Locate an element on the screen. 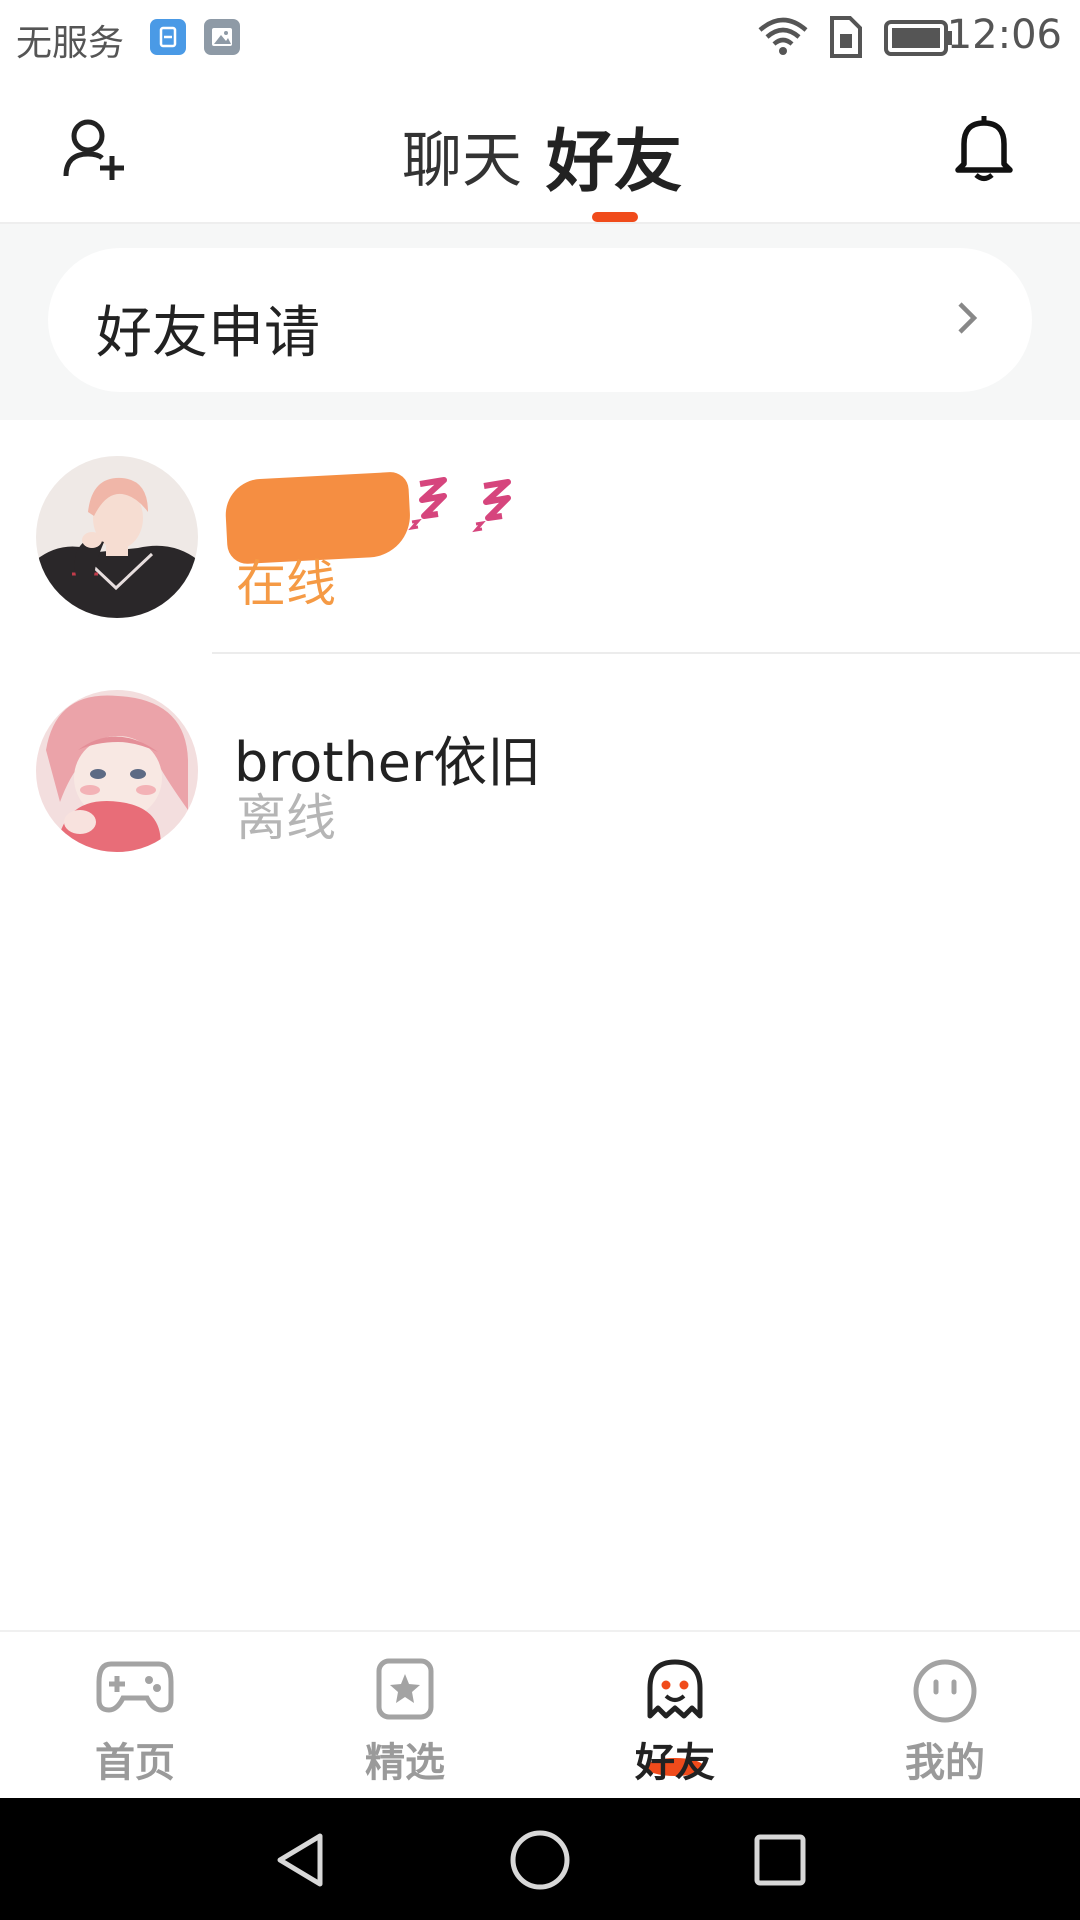  bell-icon is located at coordinates (984, 150).